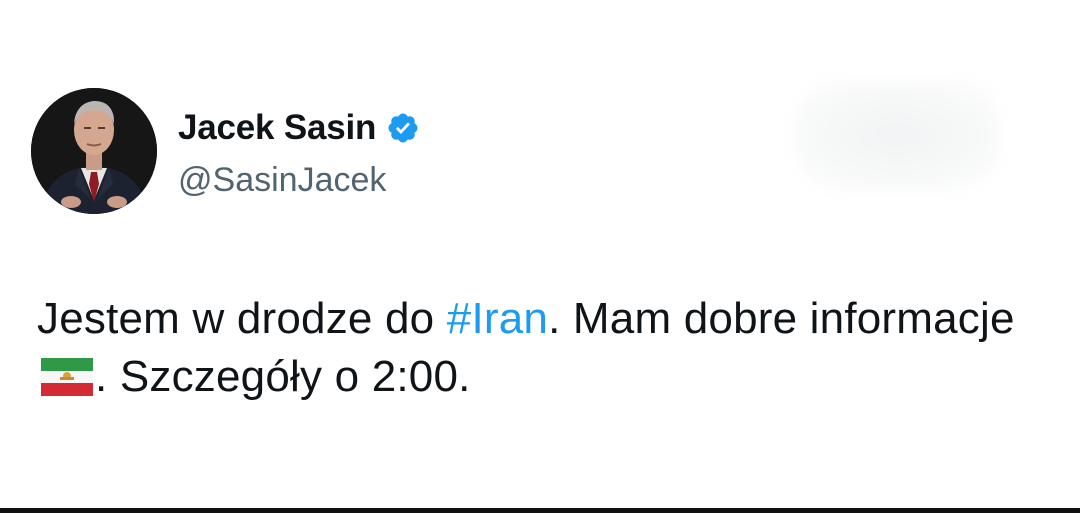 This screenshot has height=513, width=1080. I want to click on hashtag-link: #Iran, so click(497, 318).